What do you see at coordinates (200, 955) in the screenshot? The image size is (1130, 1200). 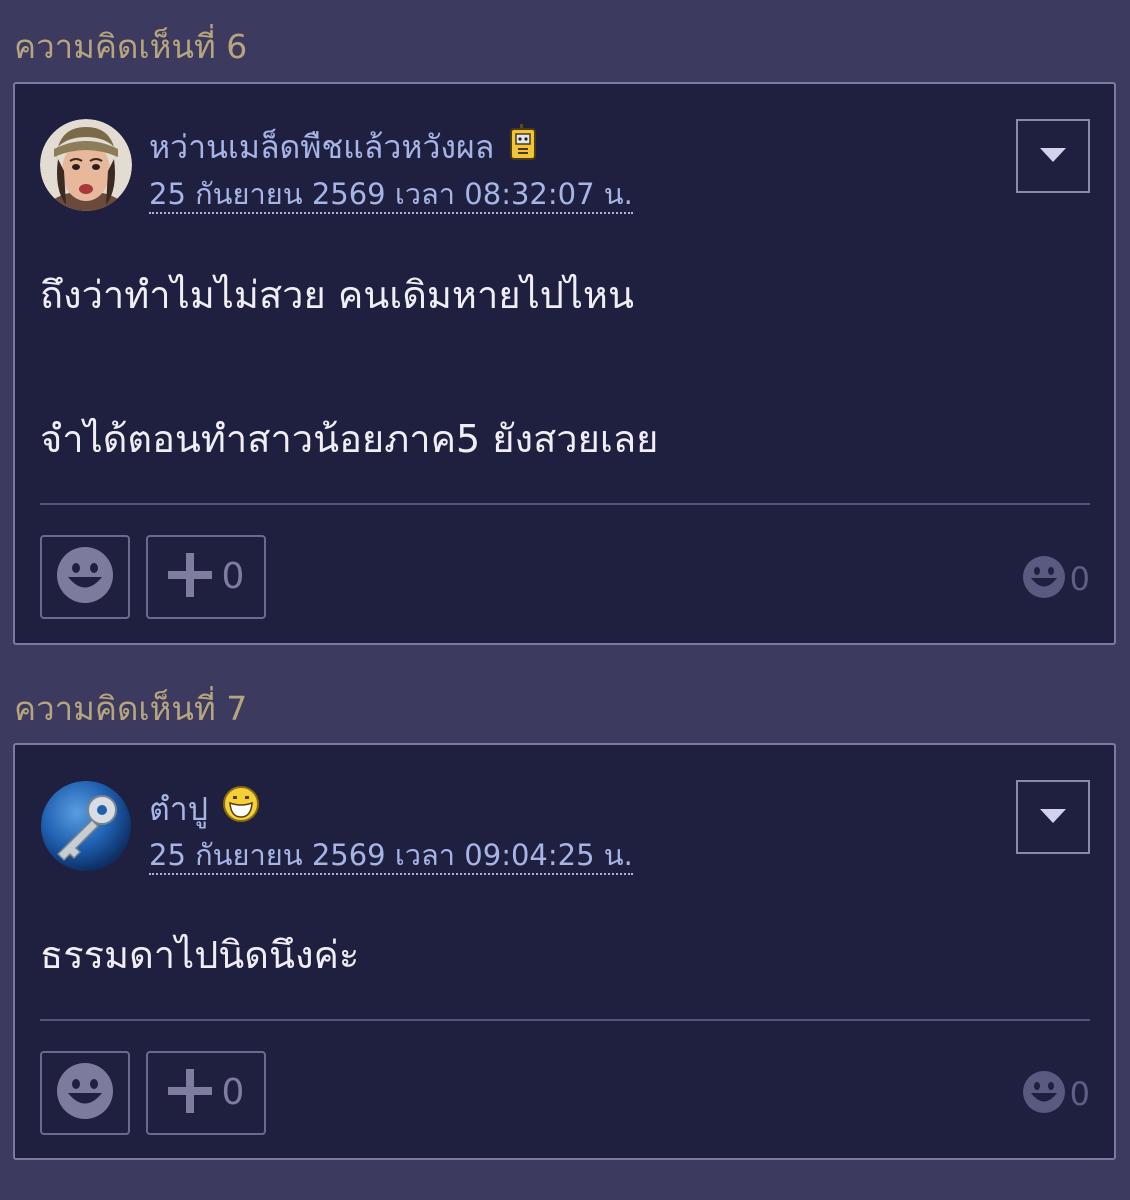 I see `comment-body-line-1: ธรรมดาไปนิดนึงค่ะ` at bounding box center [200, 955].